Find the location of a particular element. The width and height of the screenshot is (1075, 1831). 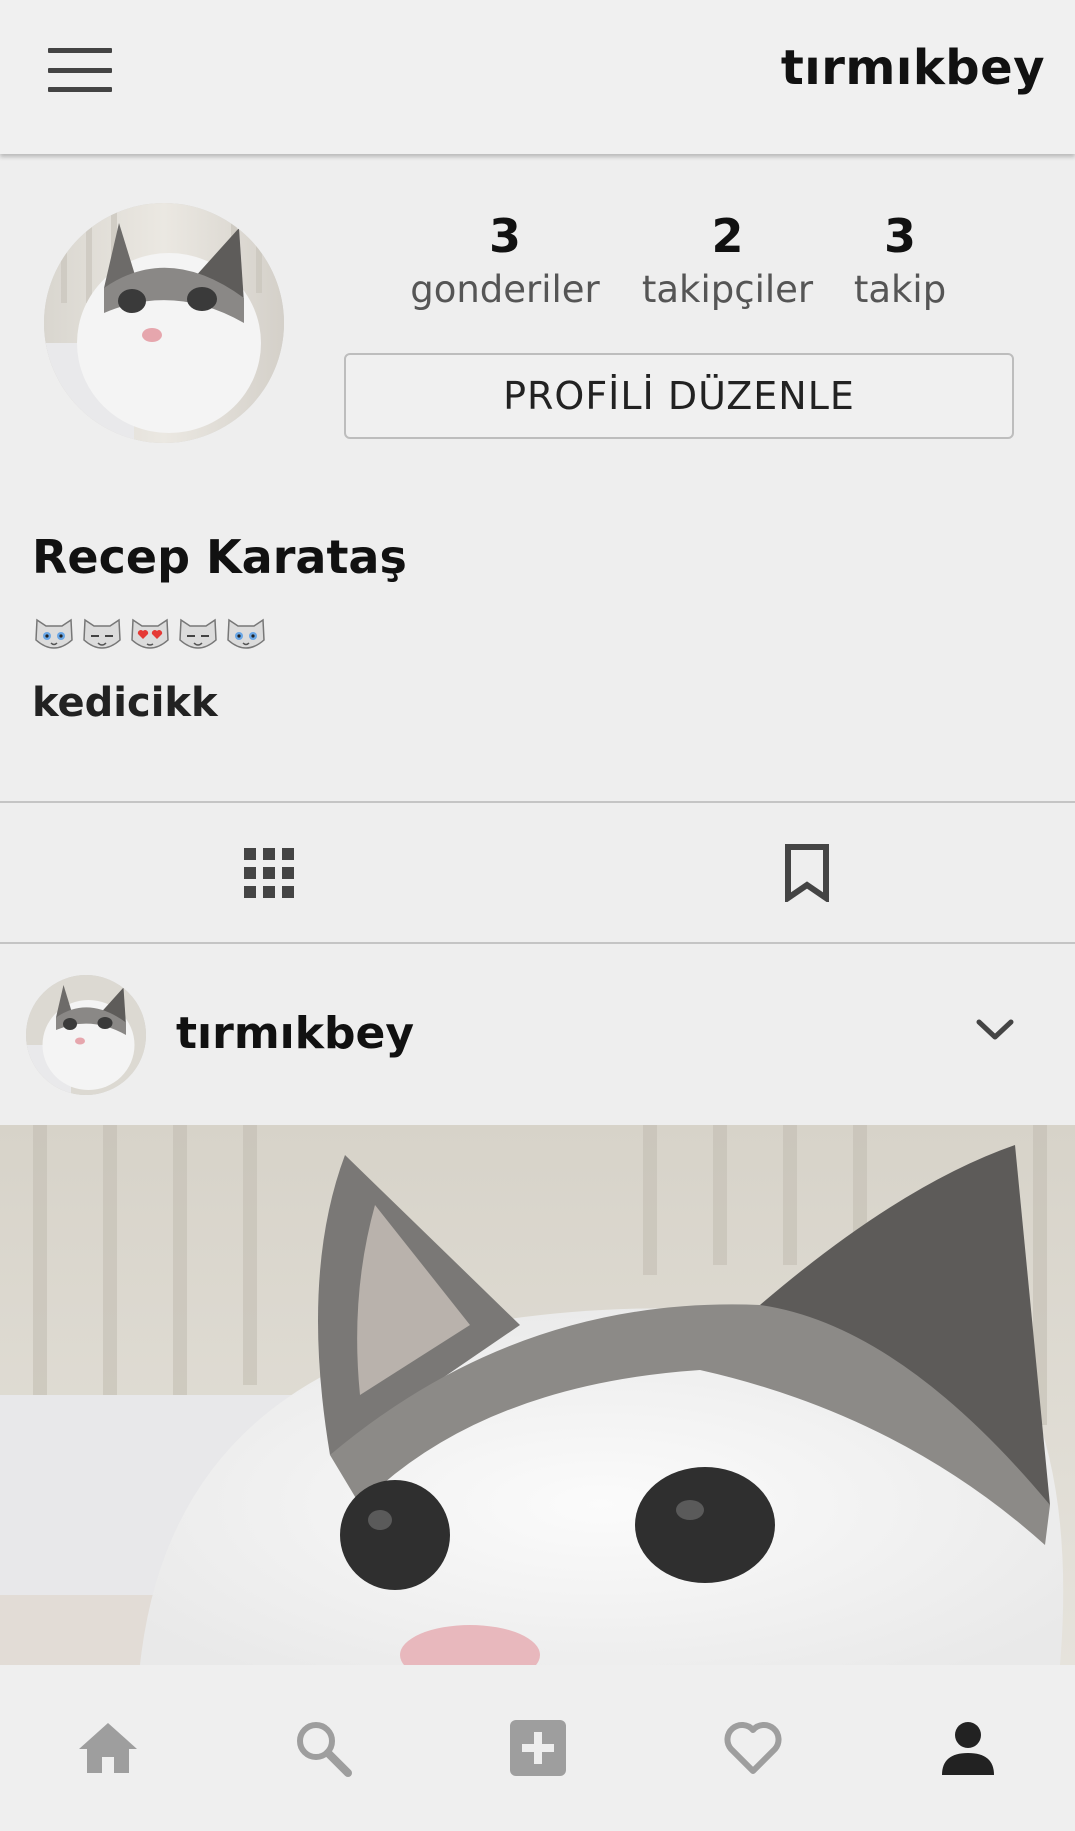

stat-followers-count: 2 is located at coordinates (727, 236).